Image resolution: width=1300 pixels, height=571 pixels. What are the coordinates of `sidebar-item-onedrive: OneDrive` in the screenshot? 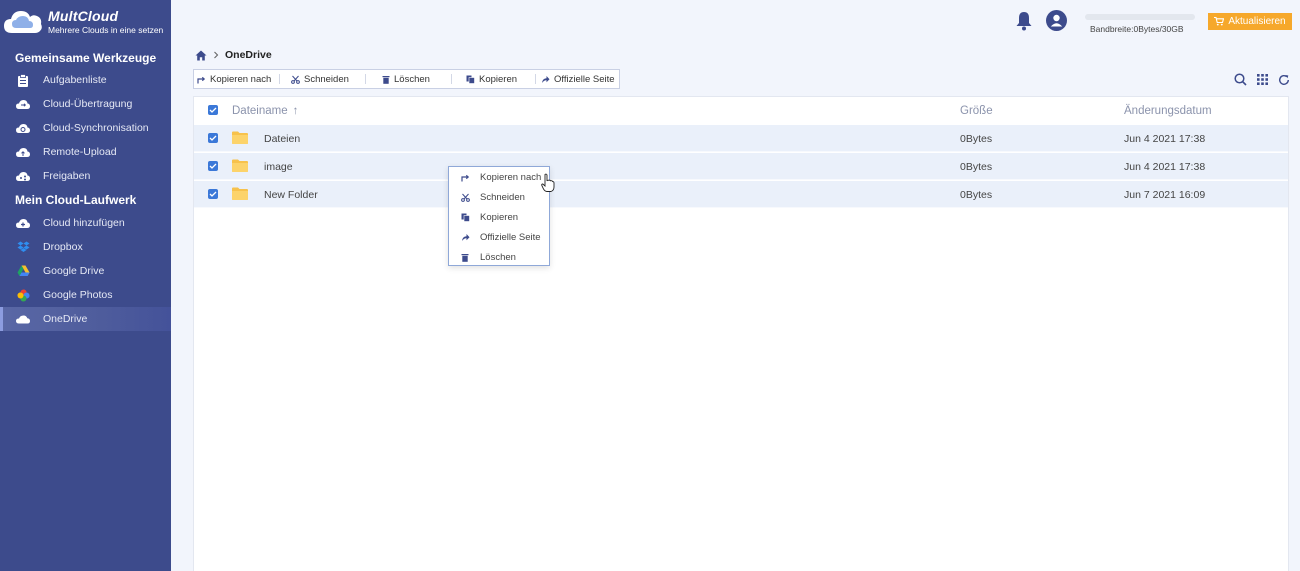 It's located at (85, 319).